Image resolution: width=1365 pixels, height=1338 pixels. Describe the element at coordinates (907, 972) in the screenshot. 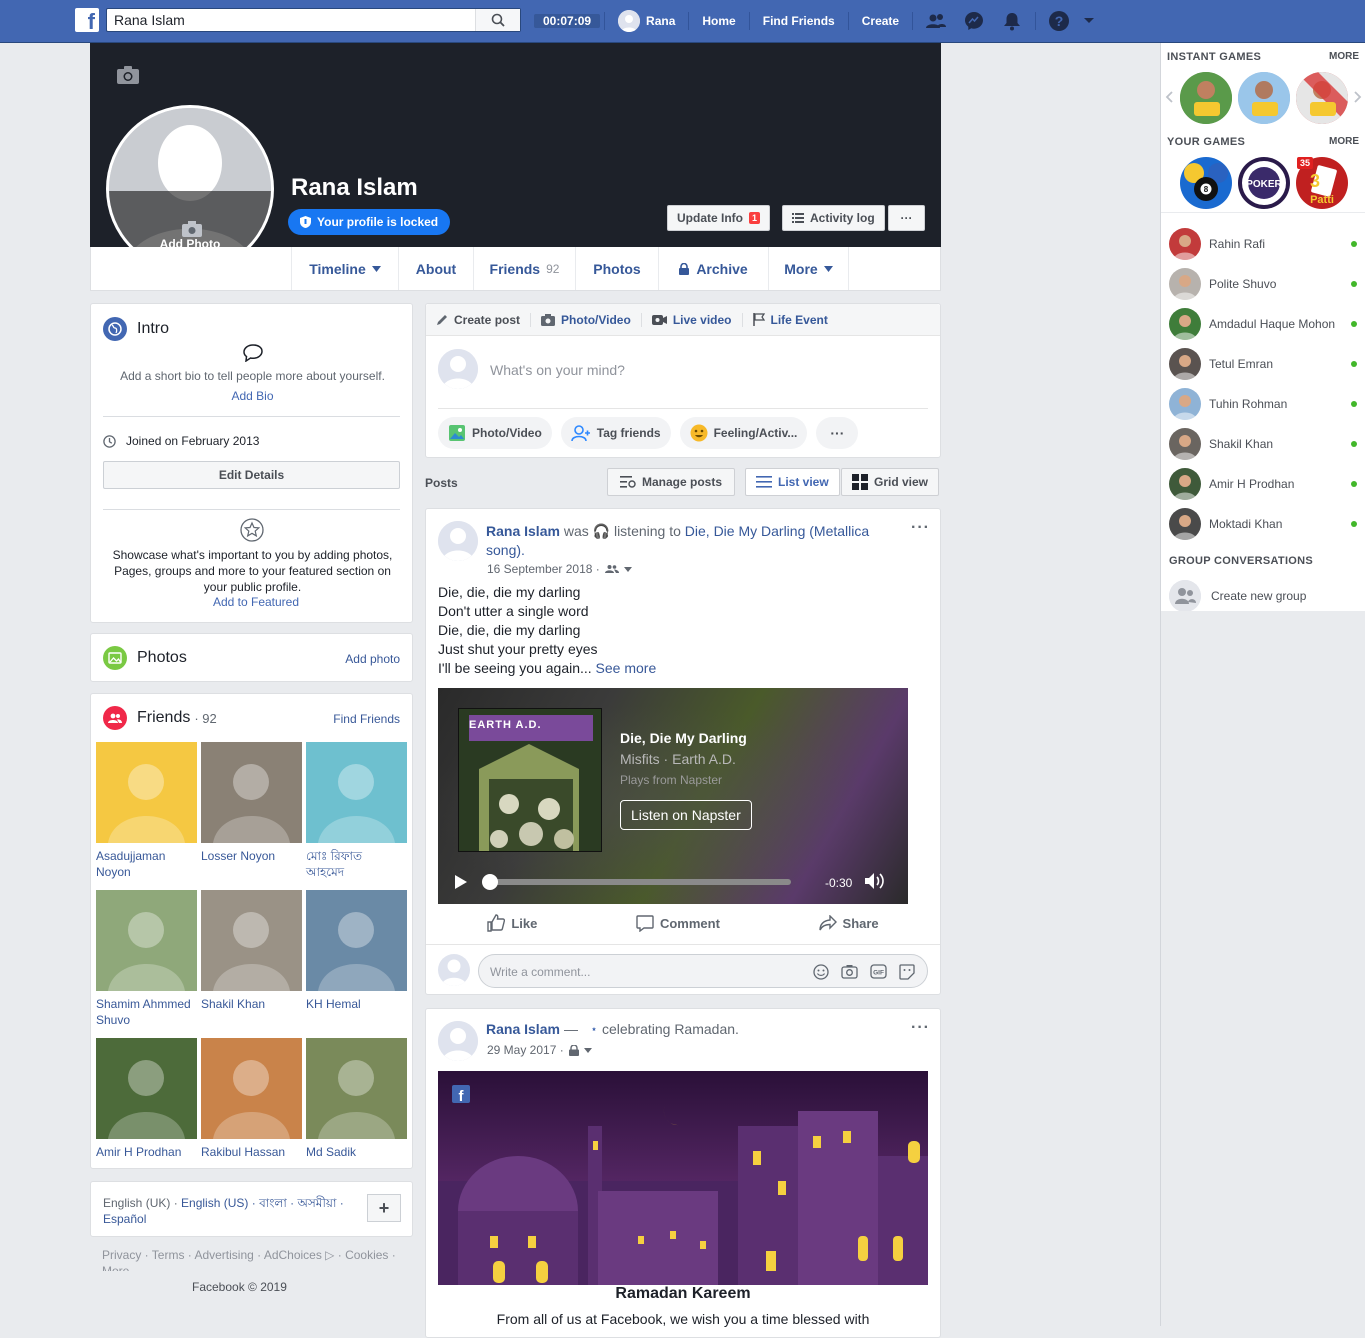

I see `sticker-icon` at that location.